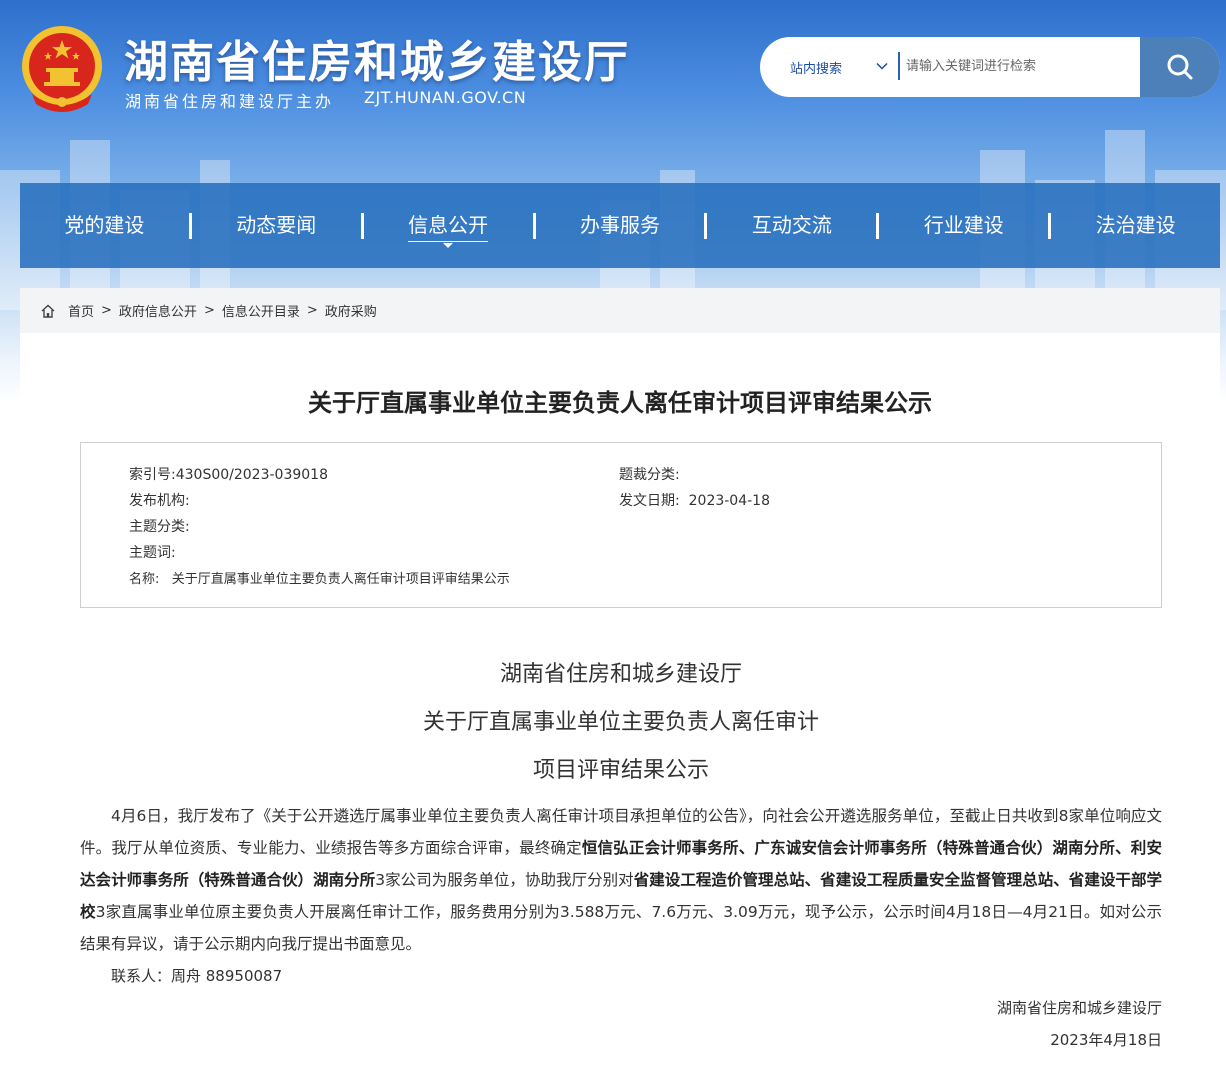 Image resolution: width=1226 pixels, height=1077 pixels. What do you see at coordinates (882, 66) in the screenshot?
I see `chevron-down-icon` at bounding box center [882, 66].